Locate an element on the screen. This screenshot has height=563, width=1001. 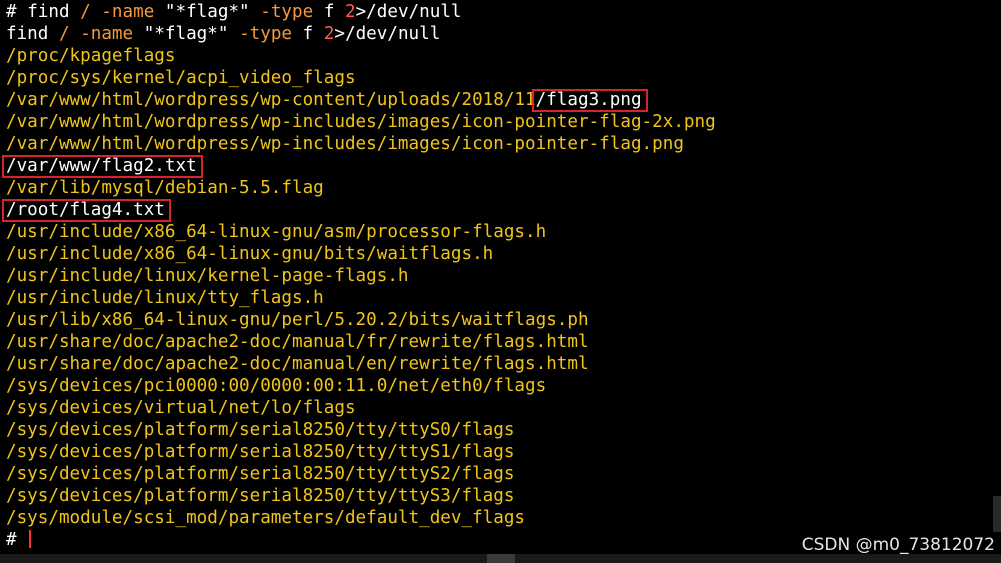
watermark: CSDN @m0_73812072 is located at coordinates (898, 545).